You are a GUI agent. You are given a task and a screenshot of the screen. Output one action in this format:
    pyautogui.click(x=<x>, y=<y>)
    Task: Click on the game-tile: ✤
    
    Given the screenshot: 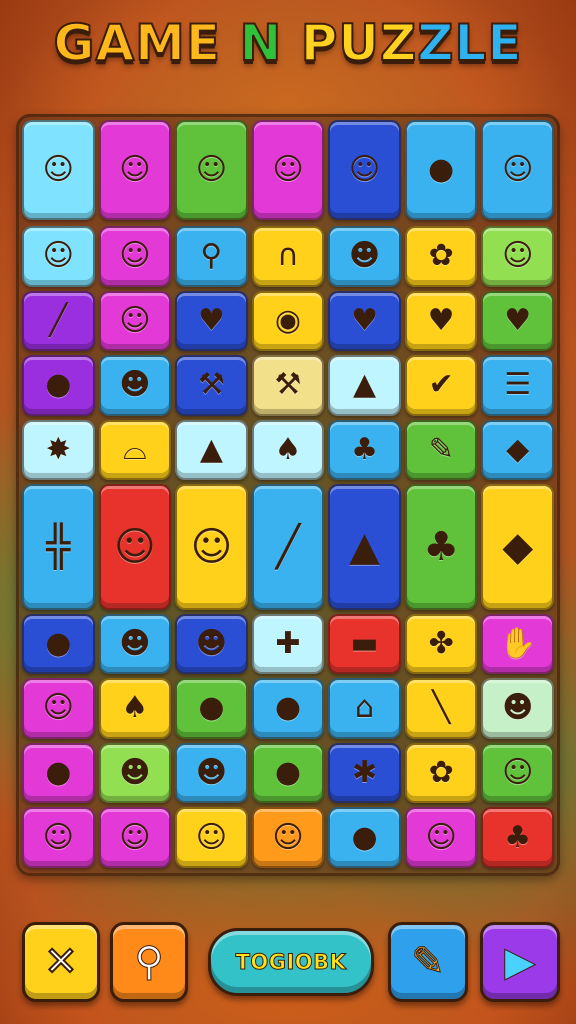 What is the action you would take?
    pyautogui.click(x=441, y=644)
    